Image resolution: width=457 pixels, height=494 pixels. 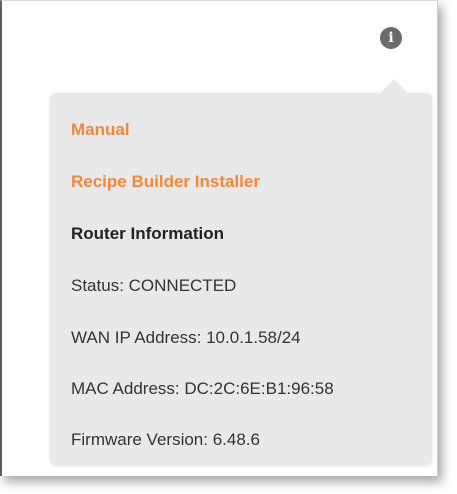 I want to click on wan-ip-text: WAN IP Address: 10.0.1.58/24, so click(x=186, y=337).